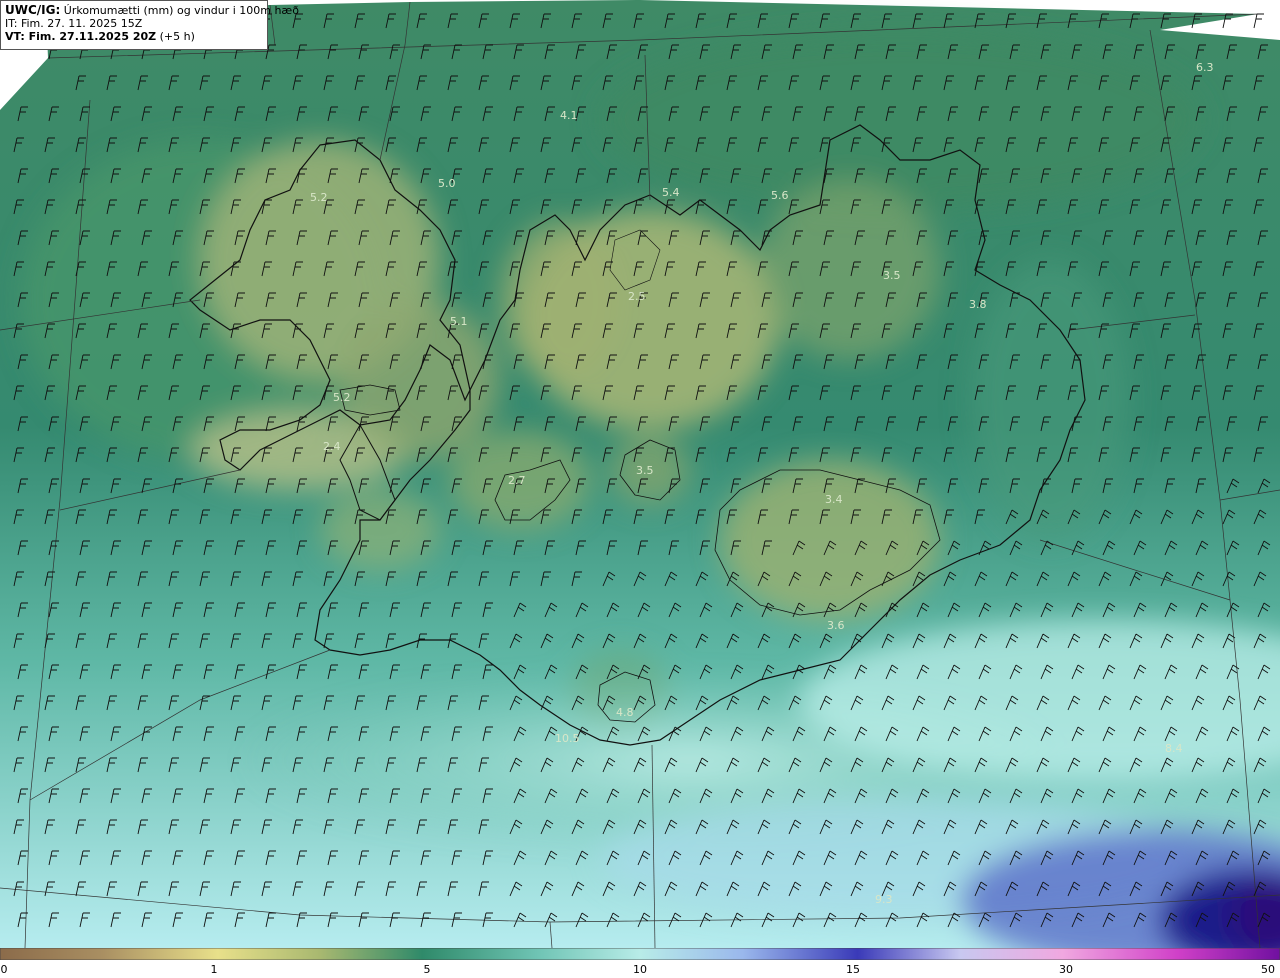  Describe the element at coordinates (834, 499) in the screenshot. I see `value-label: 3.4` at that location.